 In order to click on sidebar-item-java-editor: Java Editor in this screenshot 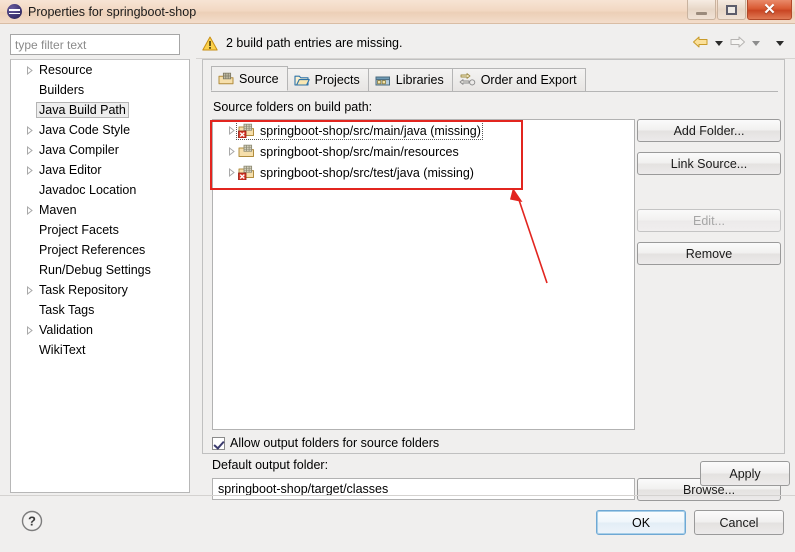, I will do `click(100, 170)`.